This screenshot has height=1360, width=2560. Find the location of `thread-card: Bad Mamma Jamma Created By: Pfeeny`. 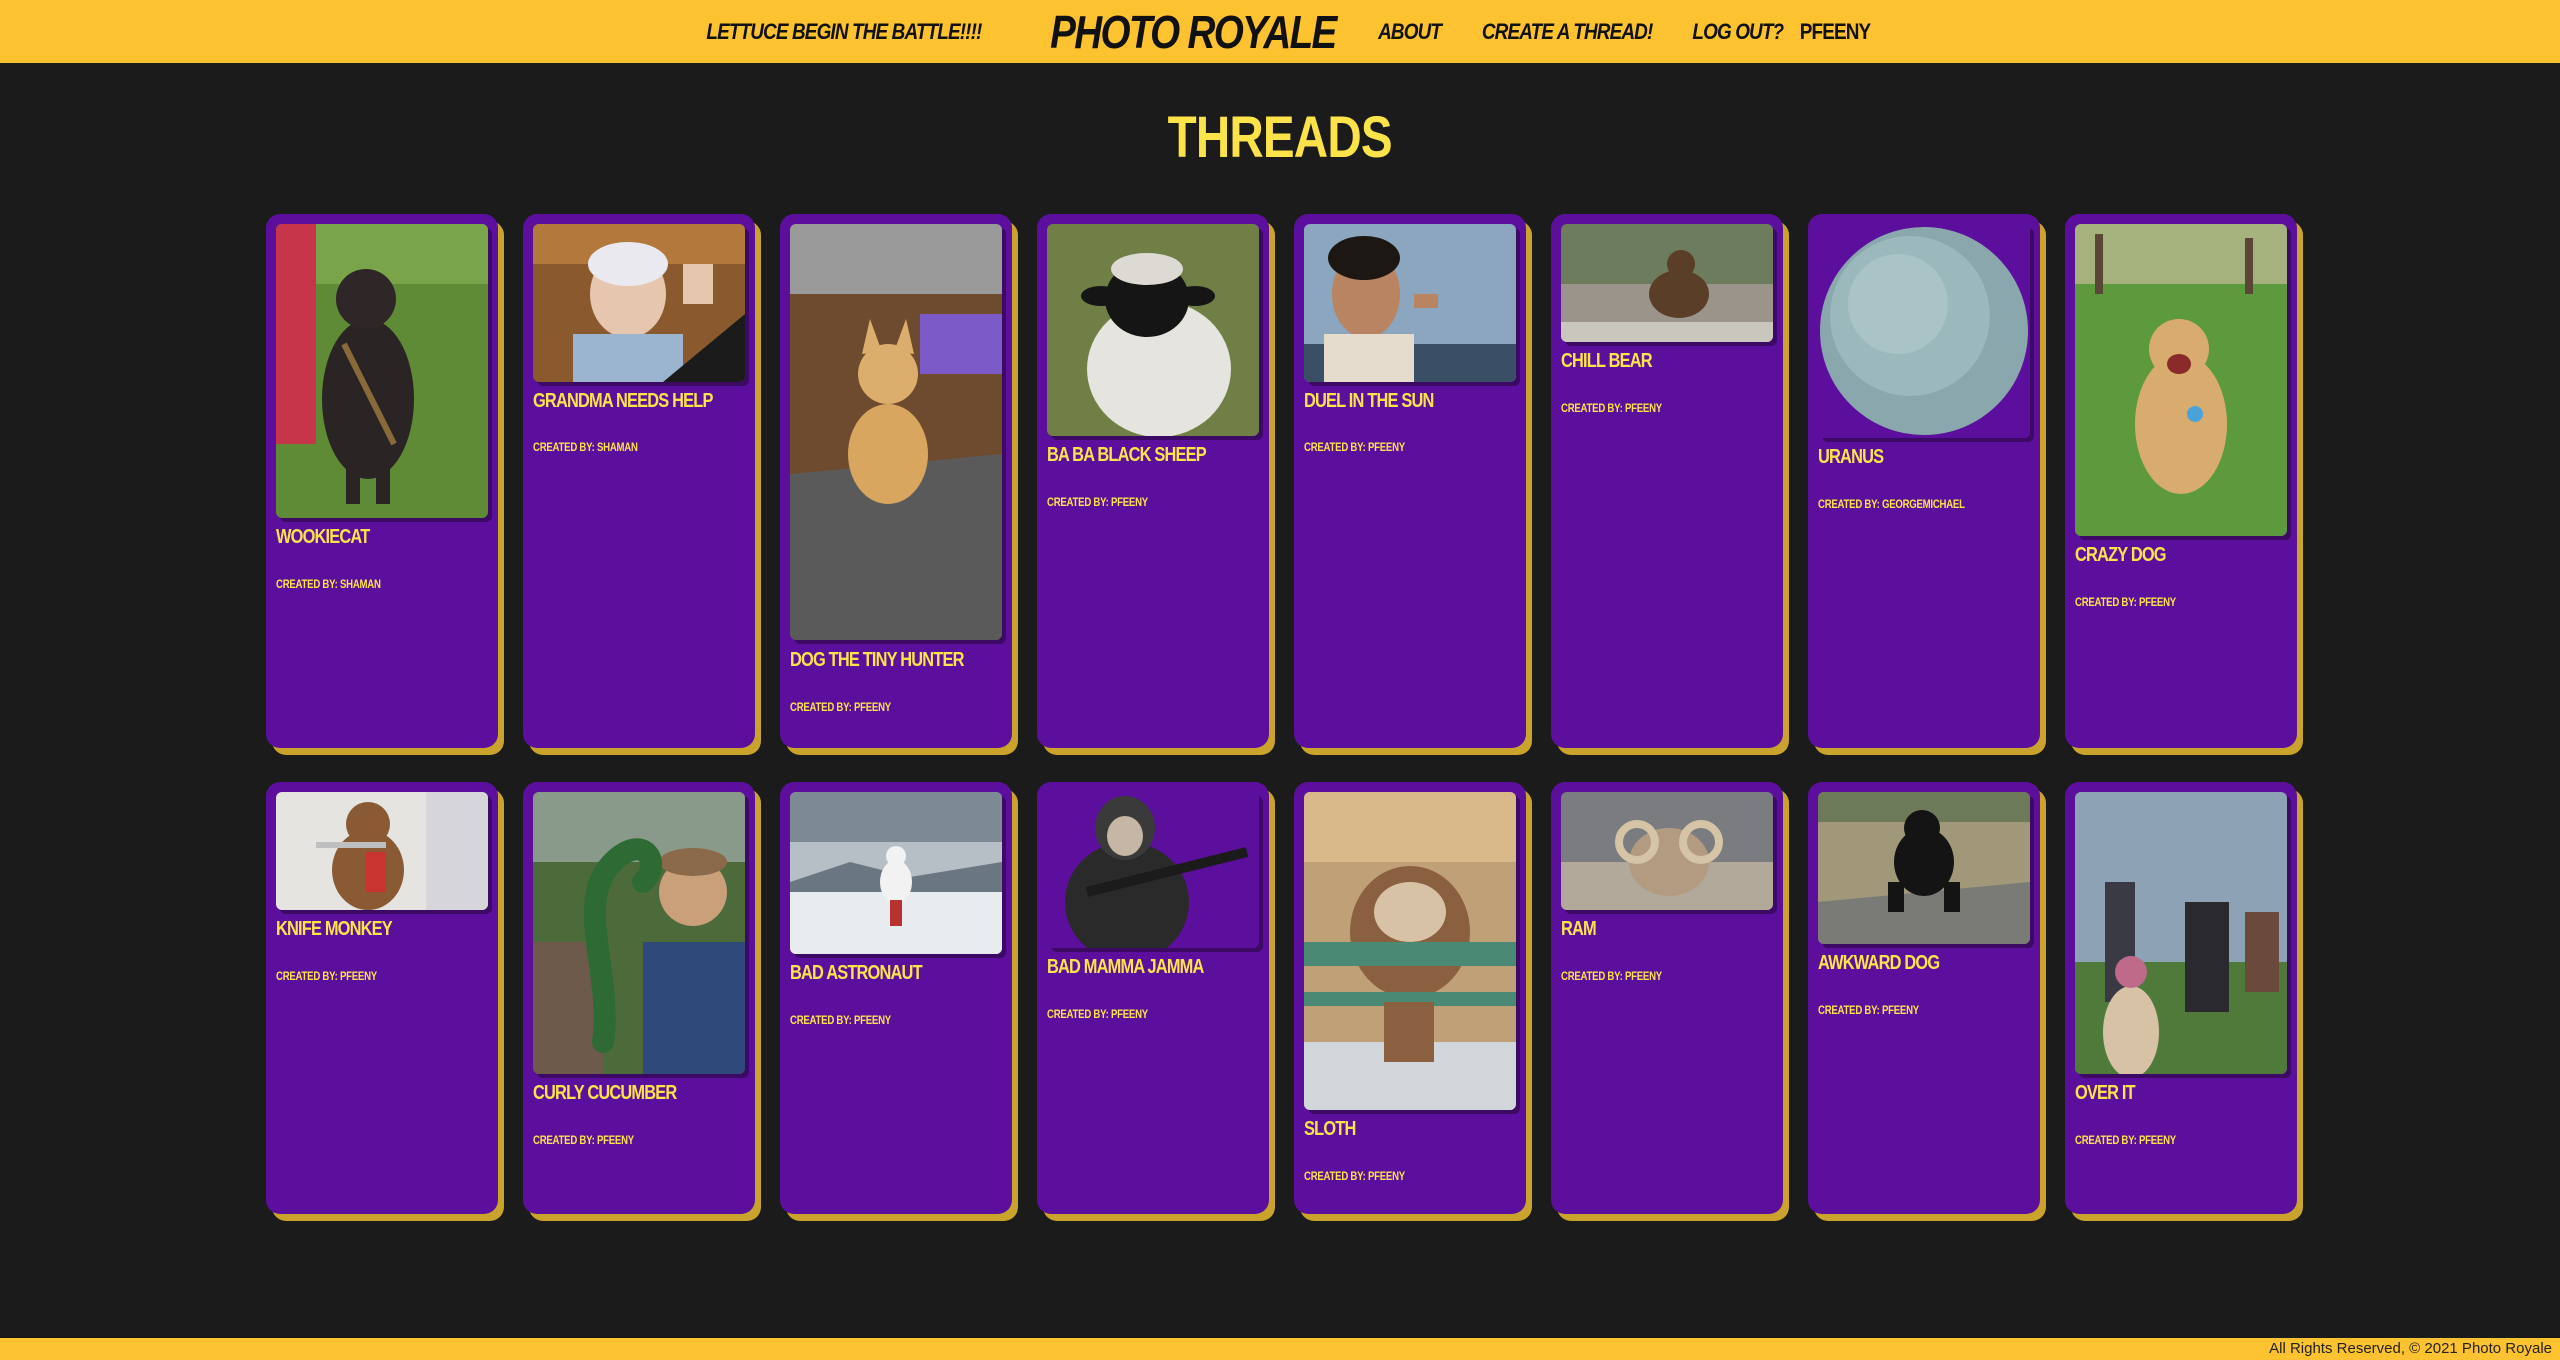

thread-card: Bad Mamma Jamma Created By: Pfeeny is located at coordinates (1153, 998).